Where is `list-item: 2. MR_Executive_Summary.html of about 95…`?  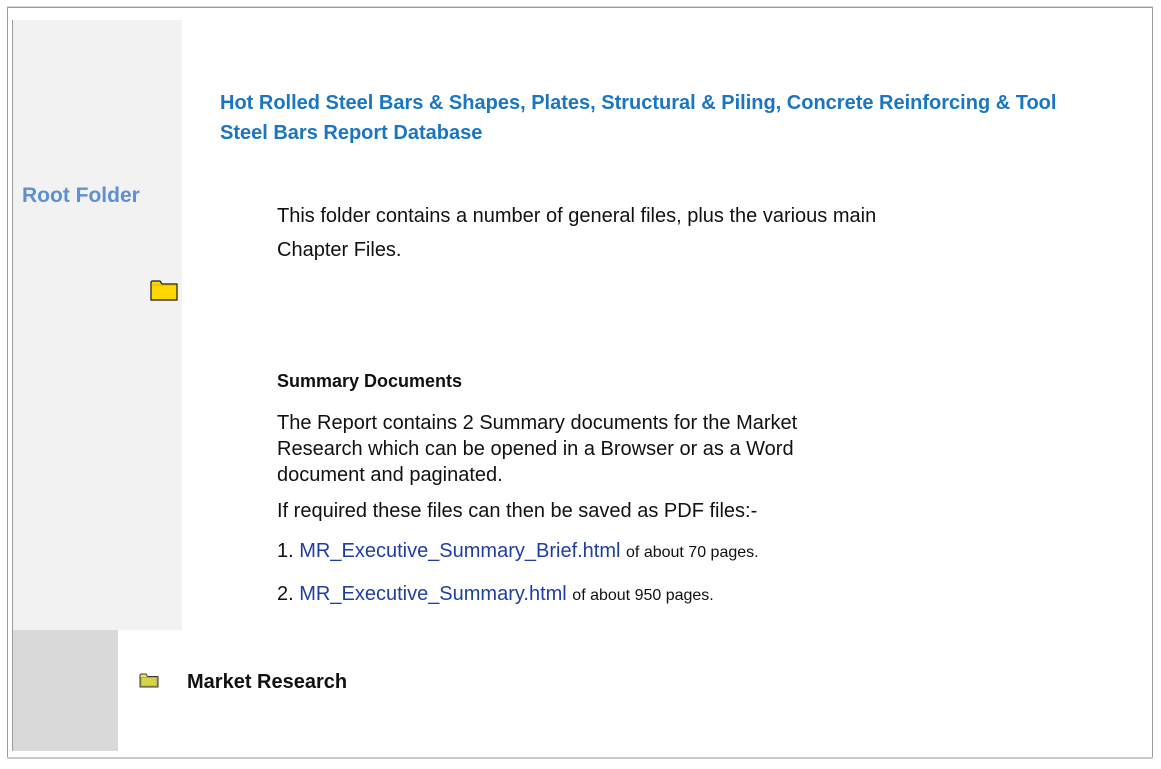 list-item: 2. MR_Executive_Summary.html of about 95… is located at coordinates (495, 594).